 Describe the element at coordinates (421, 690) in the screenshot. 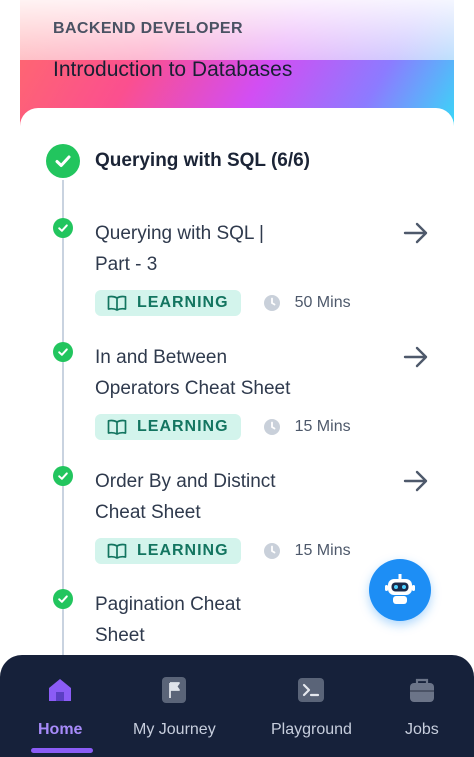

I see `briefcase-icon` at that location.